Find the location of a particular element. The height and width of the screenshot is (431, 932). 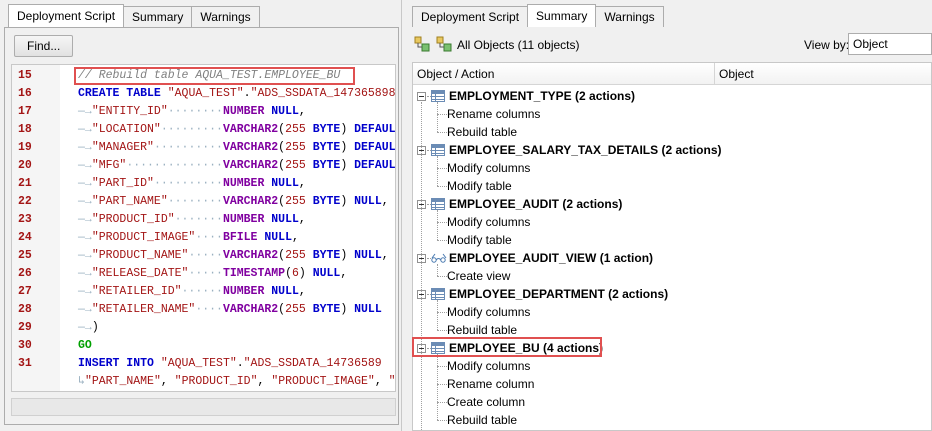

line-number: 16 is located at coordinates (25, 93).